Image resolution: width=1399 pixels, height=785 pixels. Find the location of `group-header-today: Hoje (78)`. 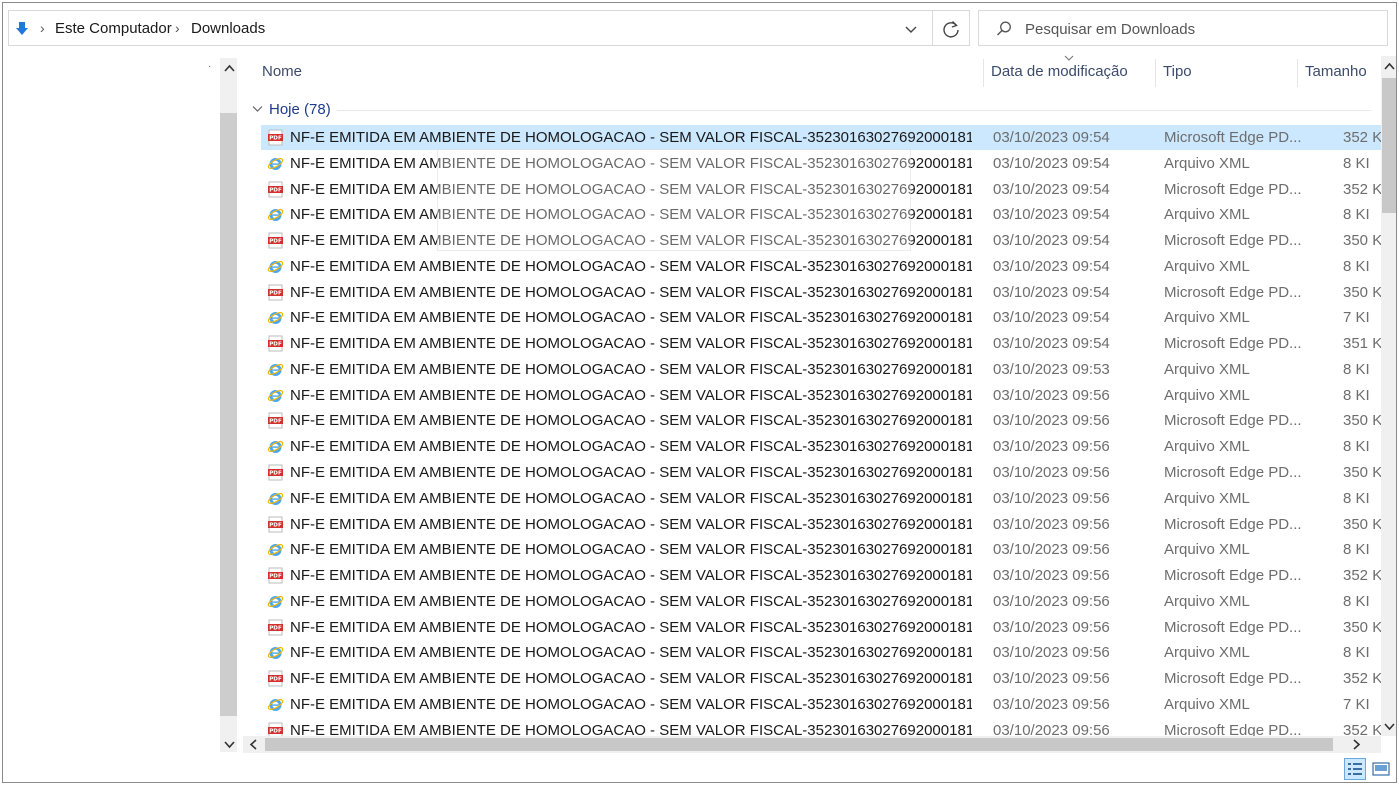

group-header-today: Hoje (78) is located at coordinates (811, 110).